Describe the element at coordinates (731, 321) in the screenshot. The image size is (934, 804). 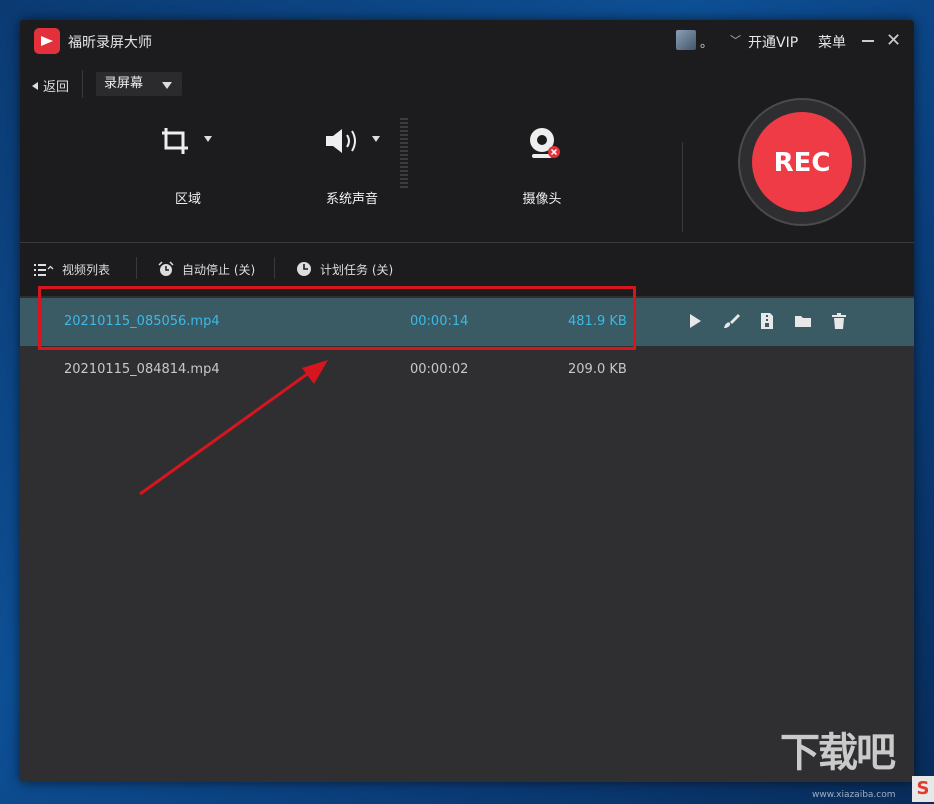
I see `edit-brush-icon` at that location.